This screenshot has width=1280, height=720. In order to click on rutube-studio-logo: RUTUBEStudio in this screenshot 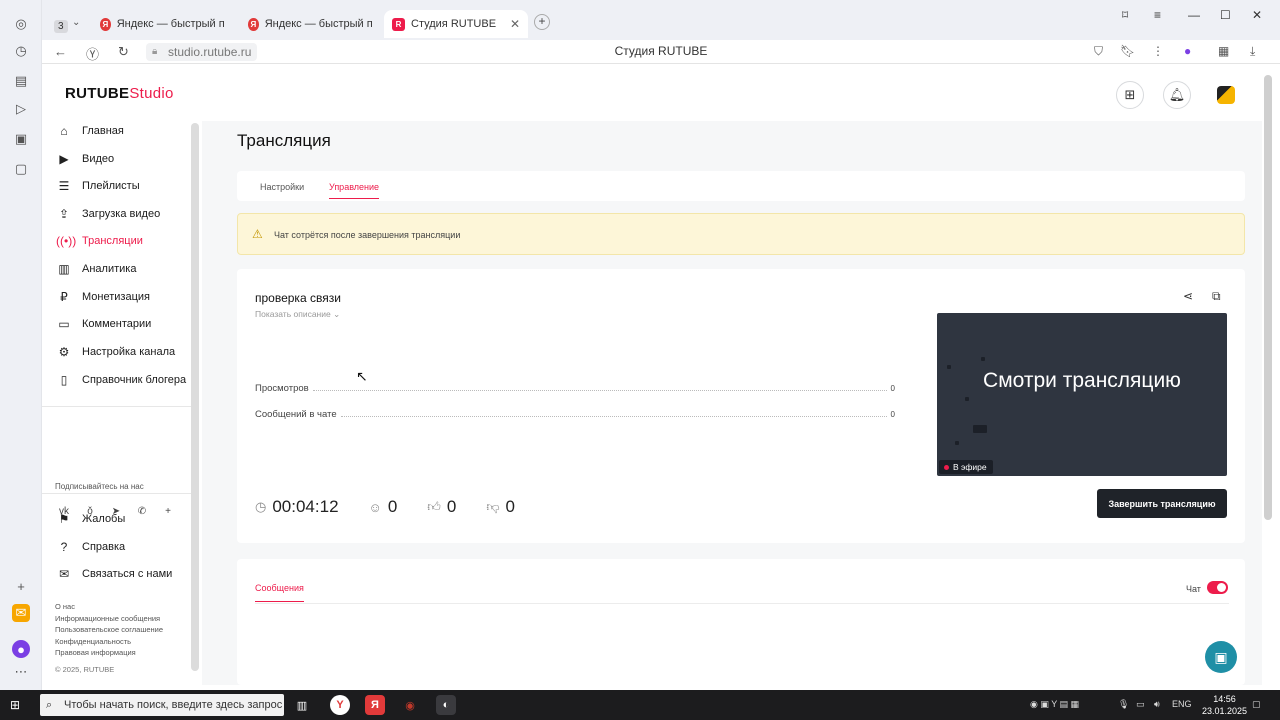, I will do `click(119, 93)`.